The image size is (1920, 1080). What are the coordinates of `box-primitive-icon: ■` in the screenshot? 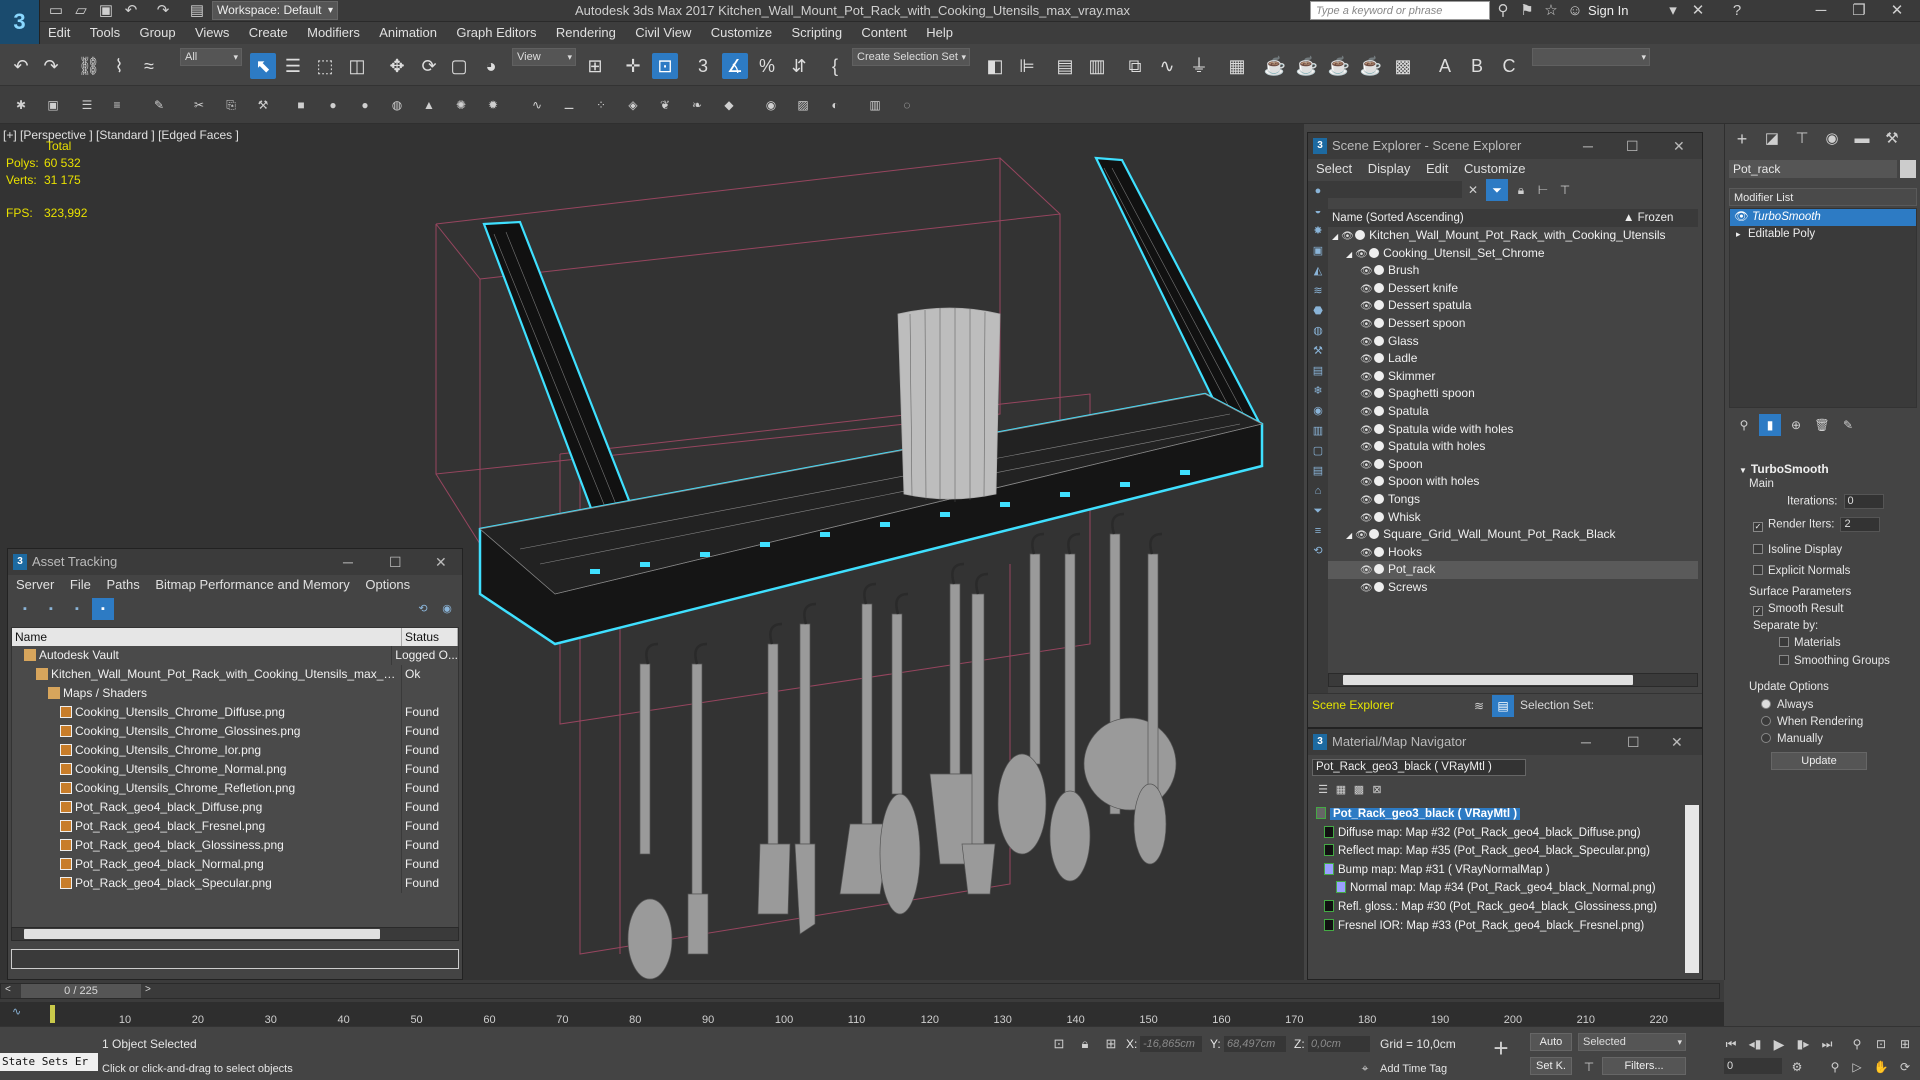 It's located at (301, 105).